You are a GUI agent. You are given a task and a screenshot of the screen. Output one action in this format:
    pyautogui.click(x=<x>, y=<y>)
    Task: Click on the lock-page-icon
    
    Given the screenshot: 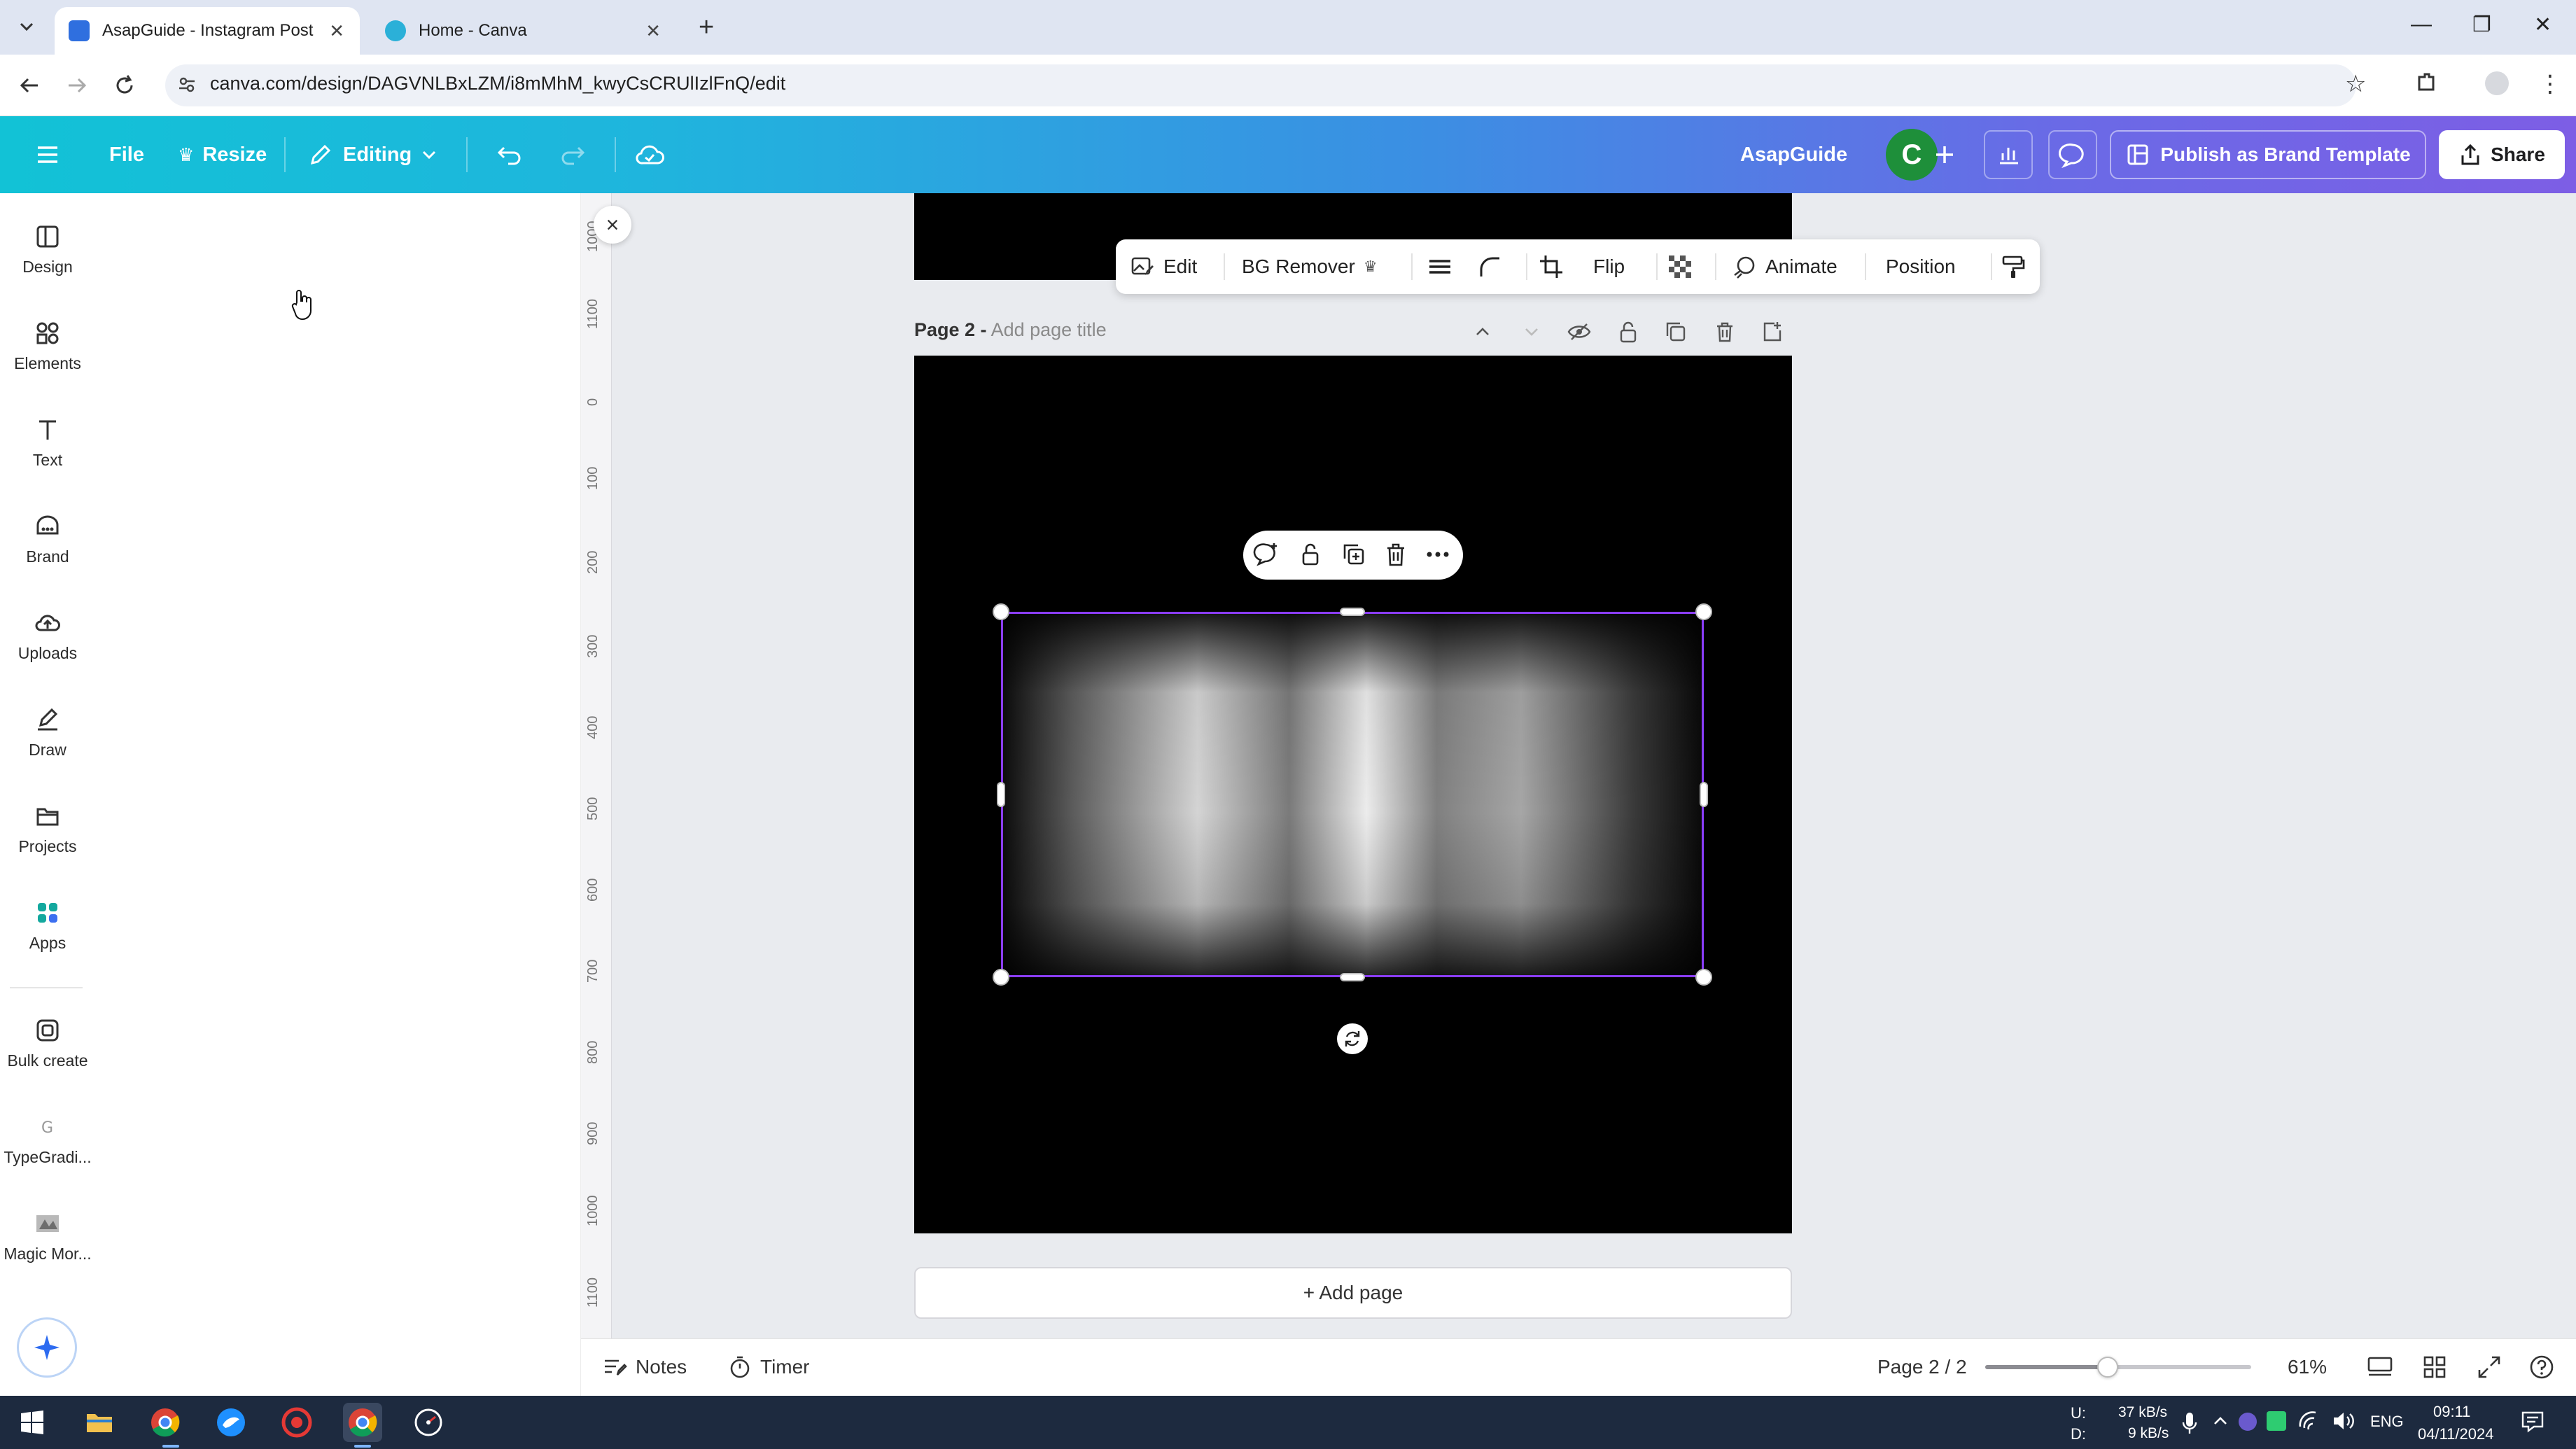 What is the action you would take?
    pyautogui.click(x=1628, y=332)
    